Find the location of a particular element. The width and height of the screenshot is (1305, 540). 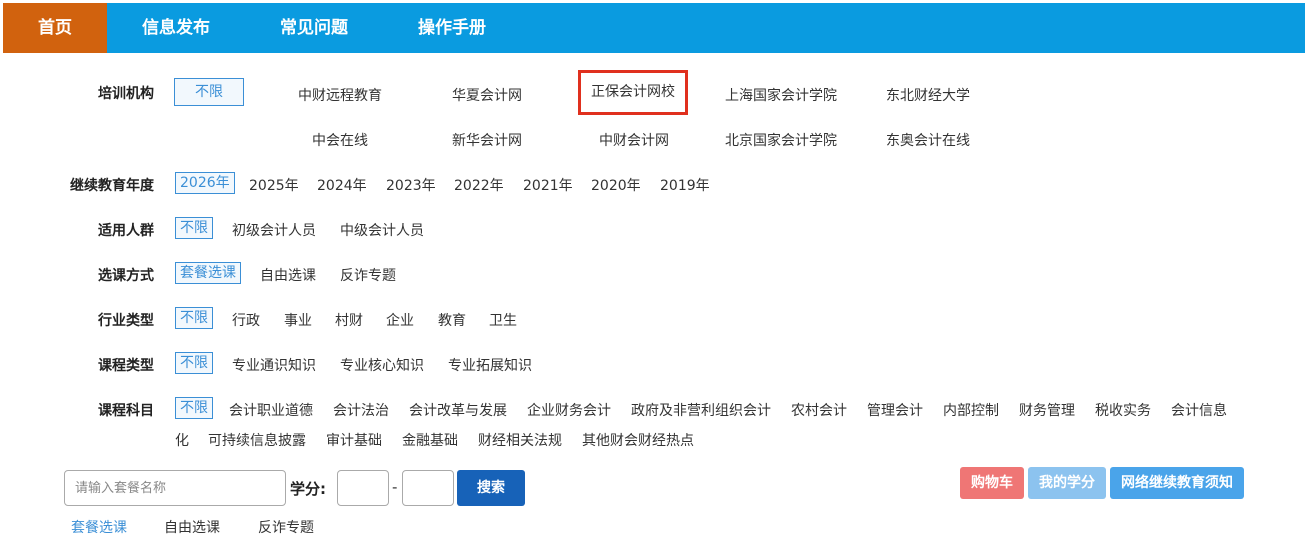

subject-option: 政府及非营利组织会计 is located at coordinates (701, 410).